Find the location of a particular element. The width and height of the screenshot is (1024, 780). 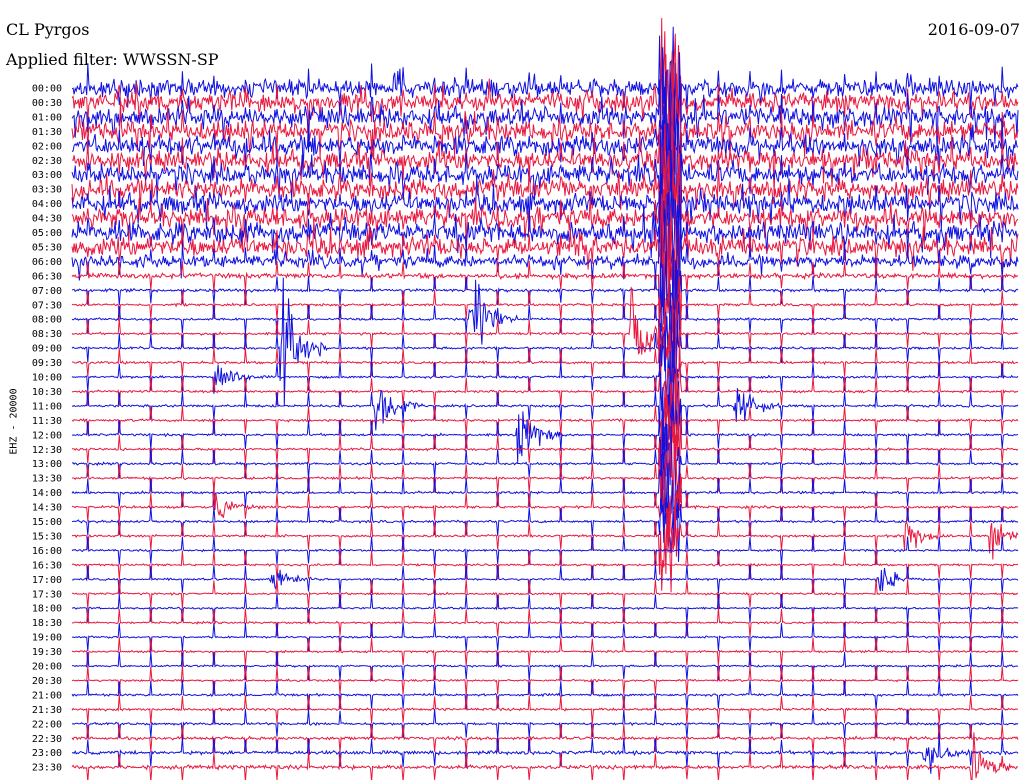

time-tick-label: 14:30 is located at coordinates (47, 508).